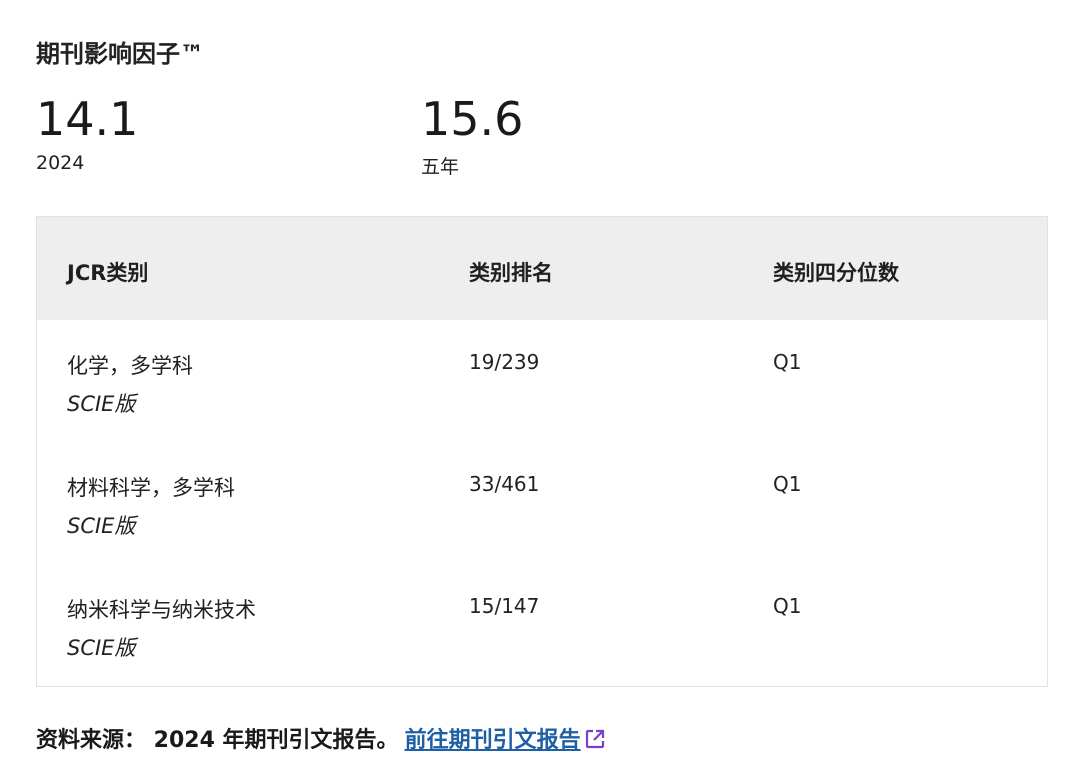 The image size is (1080, 769). Describe the element at coordinates (472, 119) in the screenshot. I see `metric-value: 15.6` at that location.